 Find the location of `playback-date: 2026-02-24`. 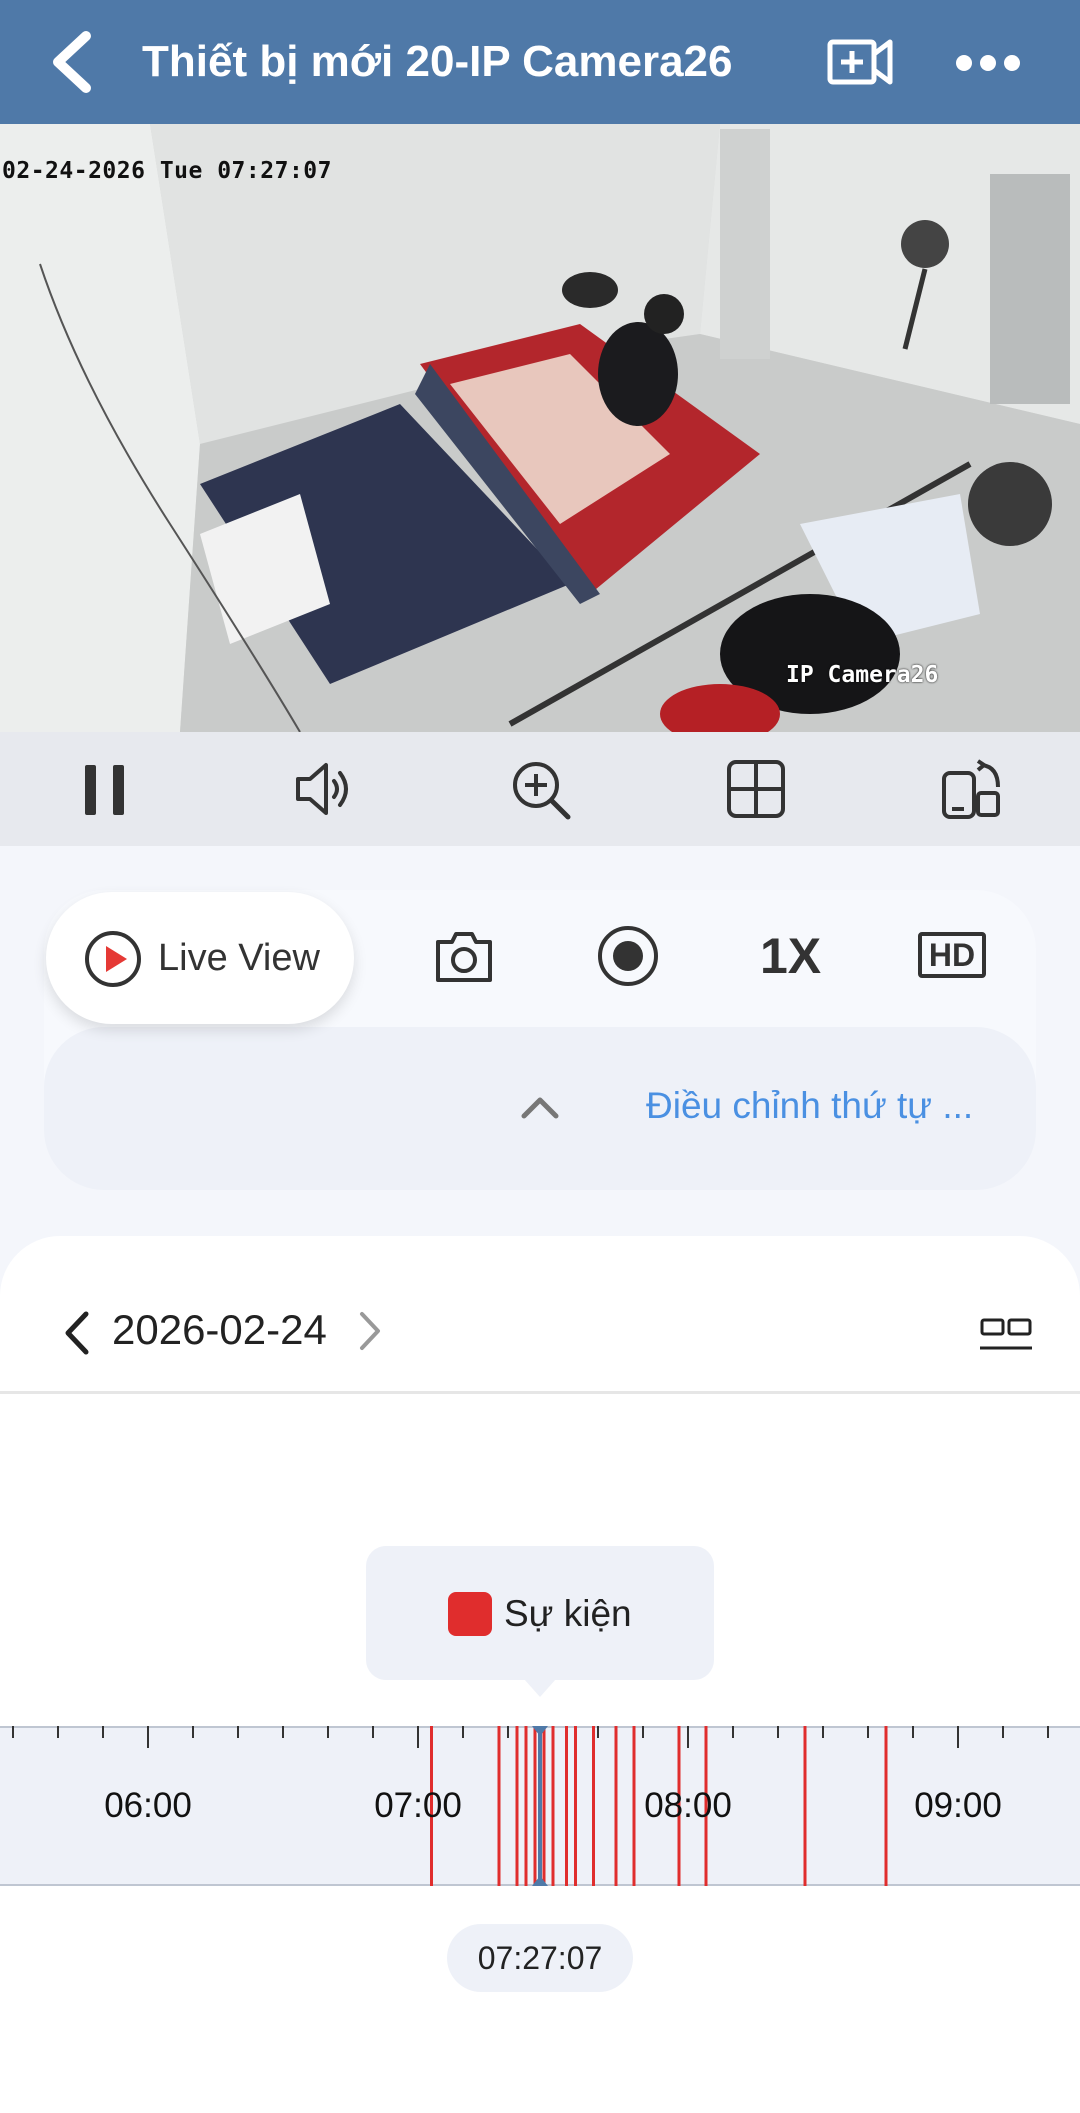

playback-date: 2026-02-24 is located at coordinates (219, 1330).